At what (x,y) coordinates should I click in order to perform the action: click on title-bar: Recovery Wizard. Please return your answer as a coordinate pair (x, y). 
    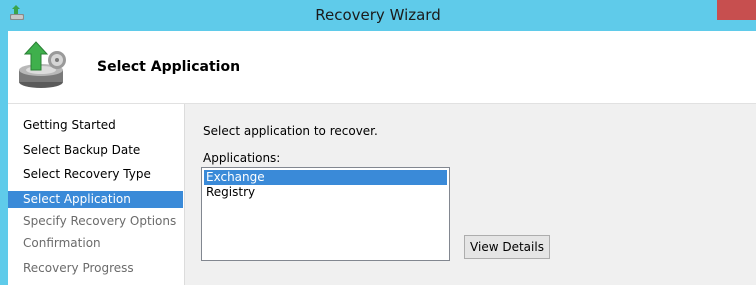
    Looking at the image, I should click on (378, 15).